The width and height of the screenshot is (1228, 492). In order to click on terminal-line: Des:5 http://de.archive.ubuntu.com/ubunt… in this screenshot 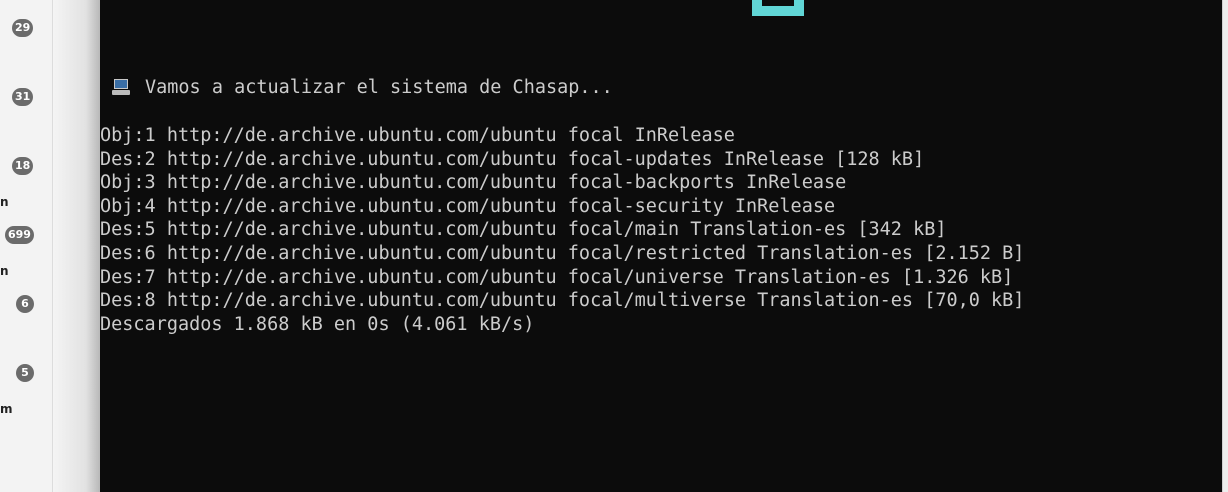, I will do `click(523, 230)`.